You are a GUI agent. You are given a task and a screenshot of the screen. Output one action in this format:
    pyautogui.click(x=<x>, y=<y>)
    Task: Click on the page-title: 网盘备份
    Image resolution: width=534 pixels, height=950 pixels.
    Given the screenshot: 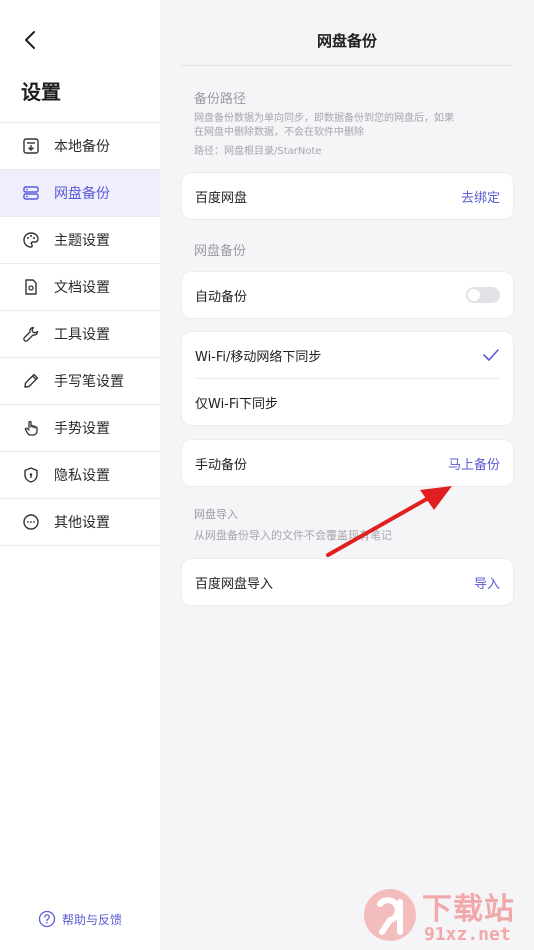 What is the action you would take?
    pyautogui.click(x=346, y=41)
    